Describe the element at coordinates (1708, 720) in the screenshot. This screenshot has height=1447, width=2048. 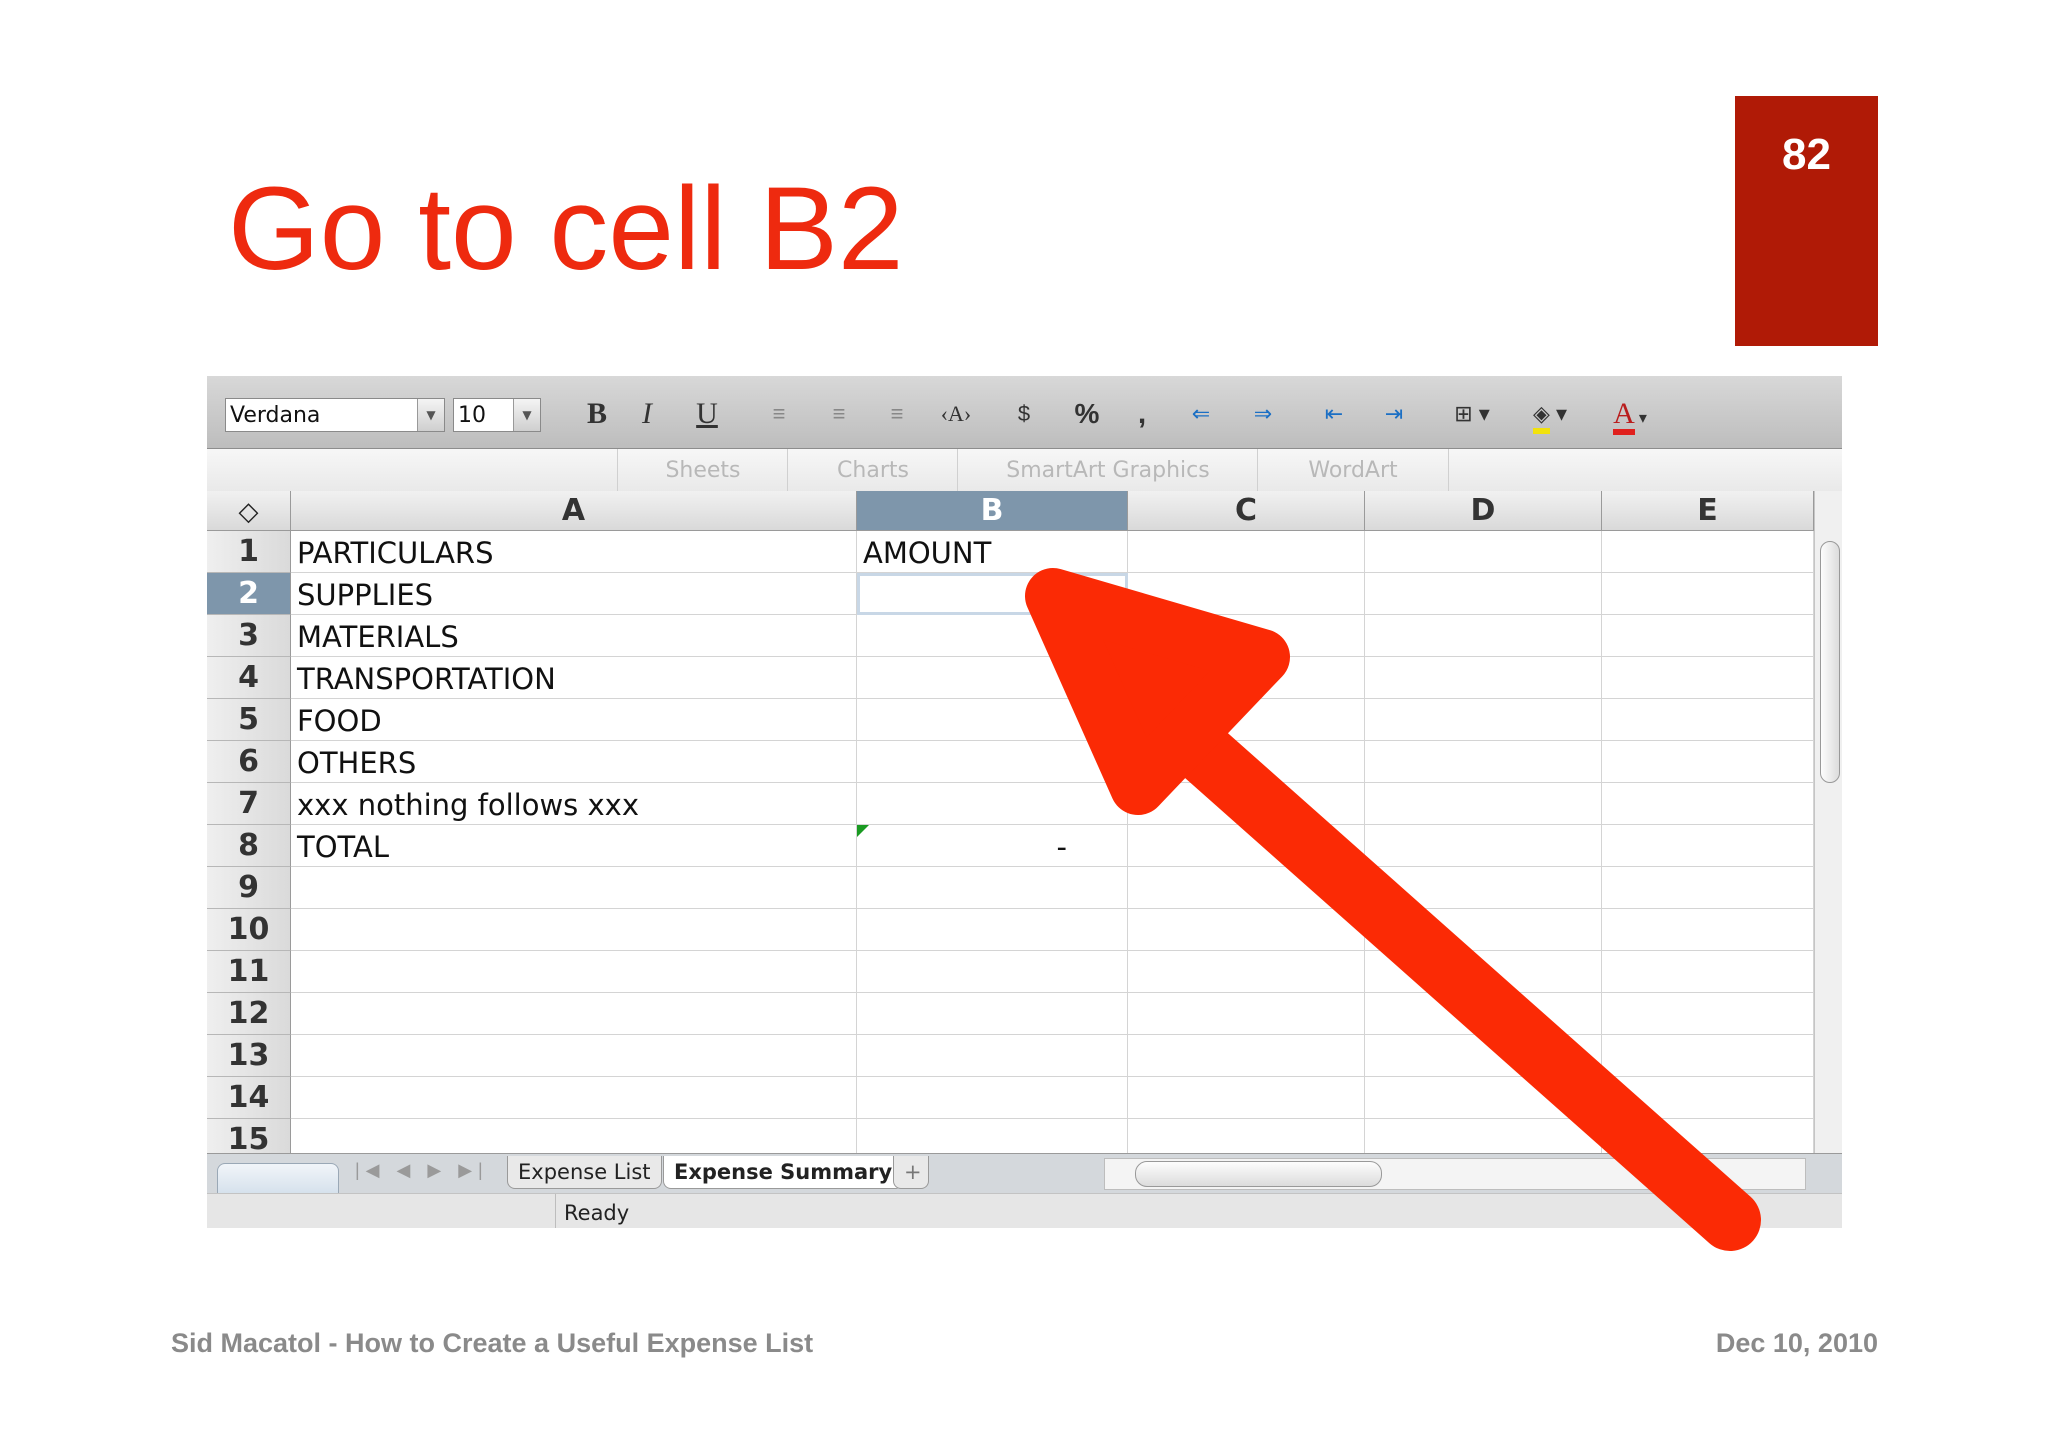
I see `cell-e5` at that location.